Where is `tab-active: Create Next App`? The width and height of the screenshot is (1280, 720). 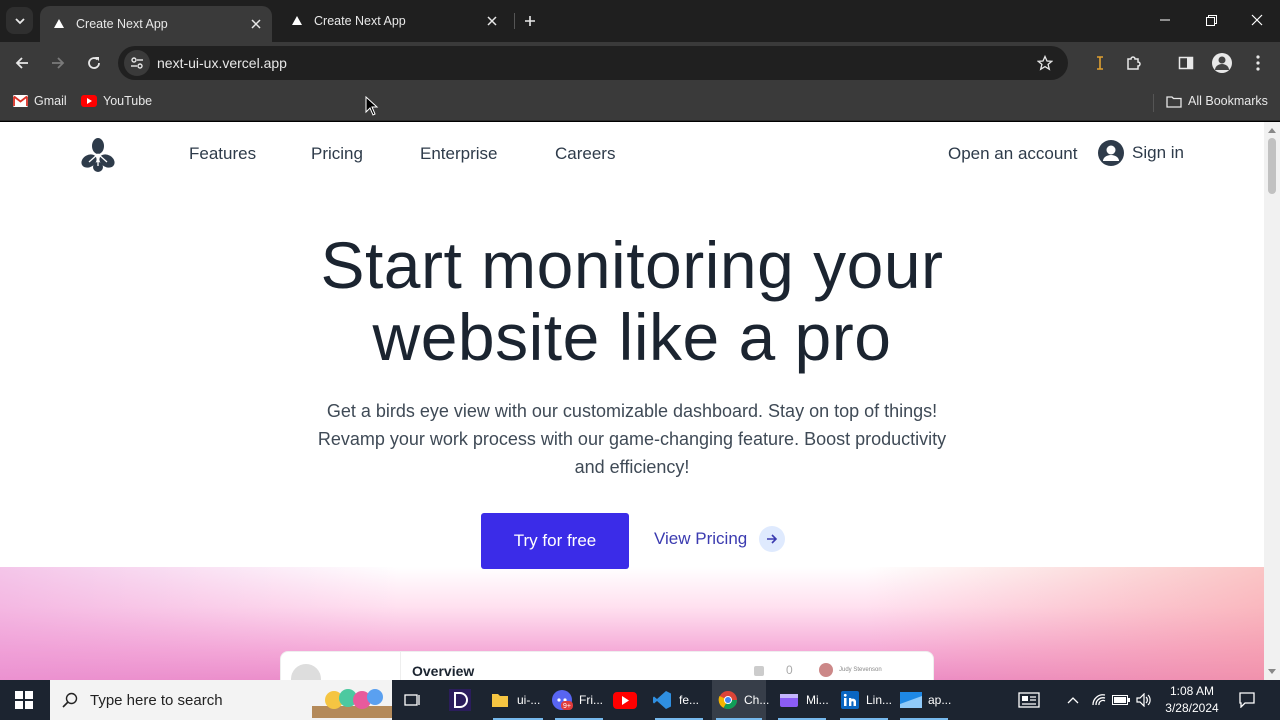 tab-active: Create Next App is located at coordinates (156, 24).